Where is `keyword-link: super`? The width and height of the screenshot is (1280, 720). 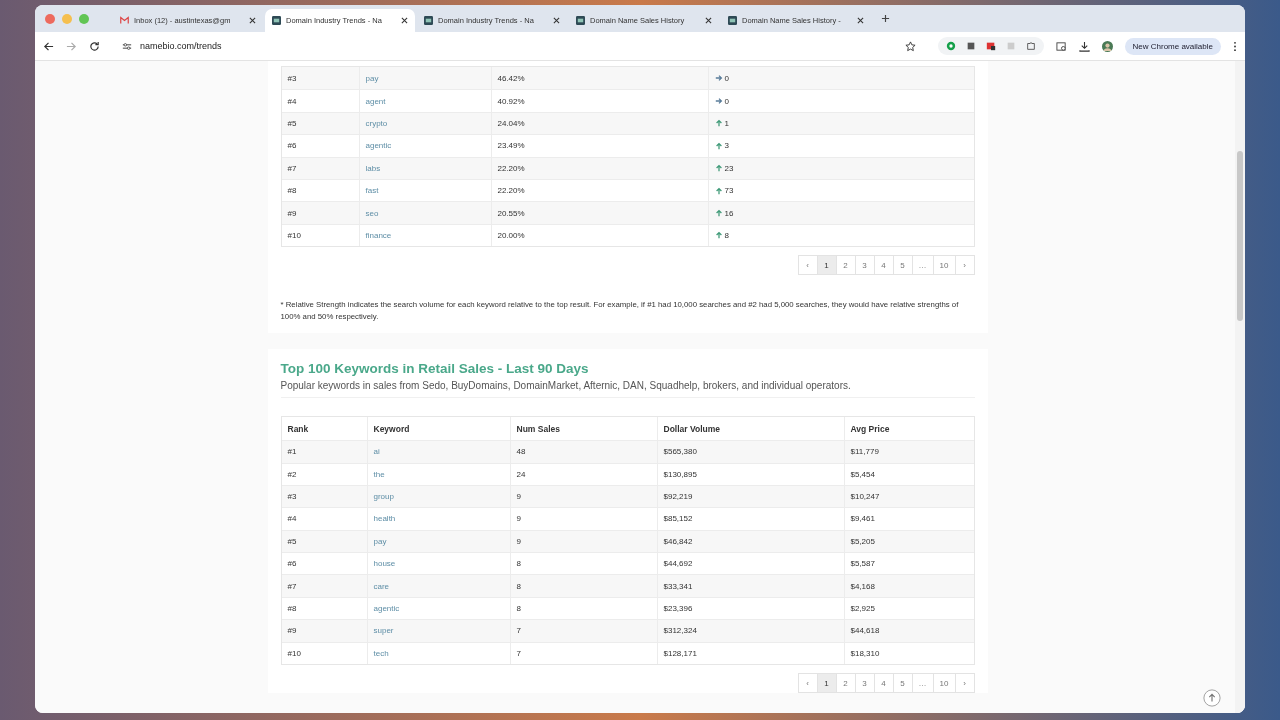
keyword-link: super is located at coordinates (383, 631).